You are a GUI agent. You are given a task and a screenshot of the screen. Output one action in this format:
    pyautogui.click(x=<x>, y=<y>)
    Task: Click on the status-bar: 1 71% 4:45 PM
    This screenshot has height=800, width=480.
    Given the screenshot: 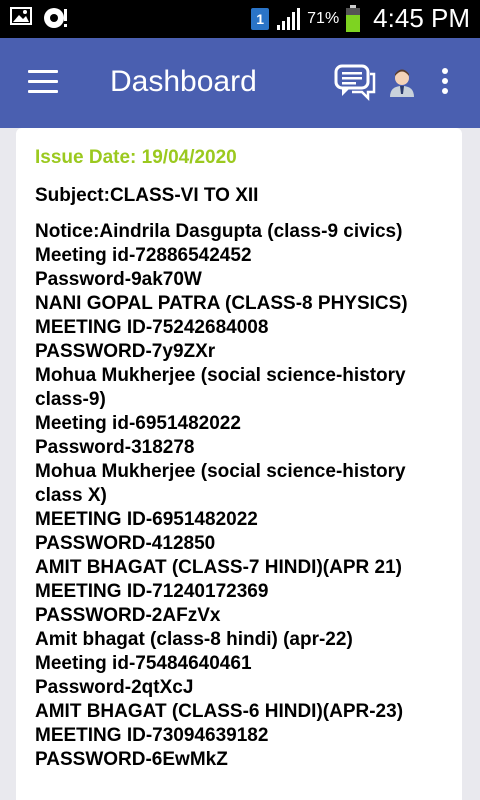 What is the action you would take?
    pyautogui.click(x=240, y=19)
    